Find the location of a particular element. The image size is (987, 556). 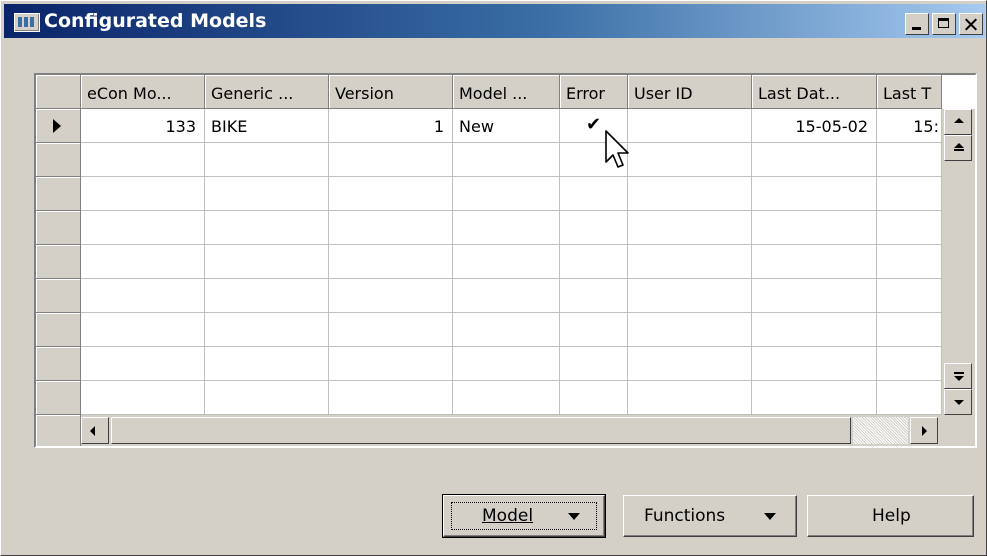

help-button: Help is located at coordinates (890, 516).